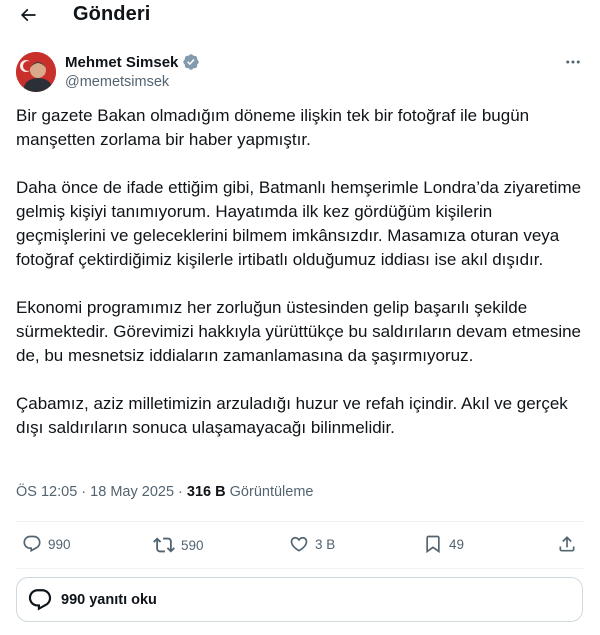  Describe the element at coordinates (573, 62) in the screenshot. I see `more-options-icon` at that location.